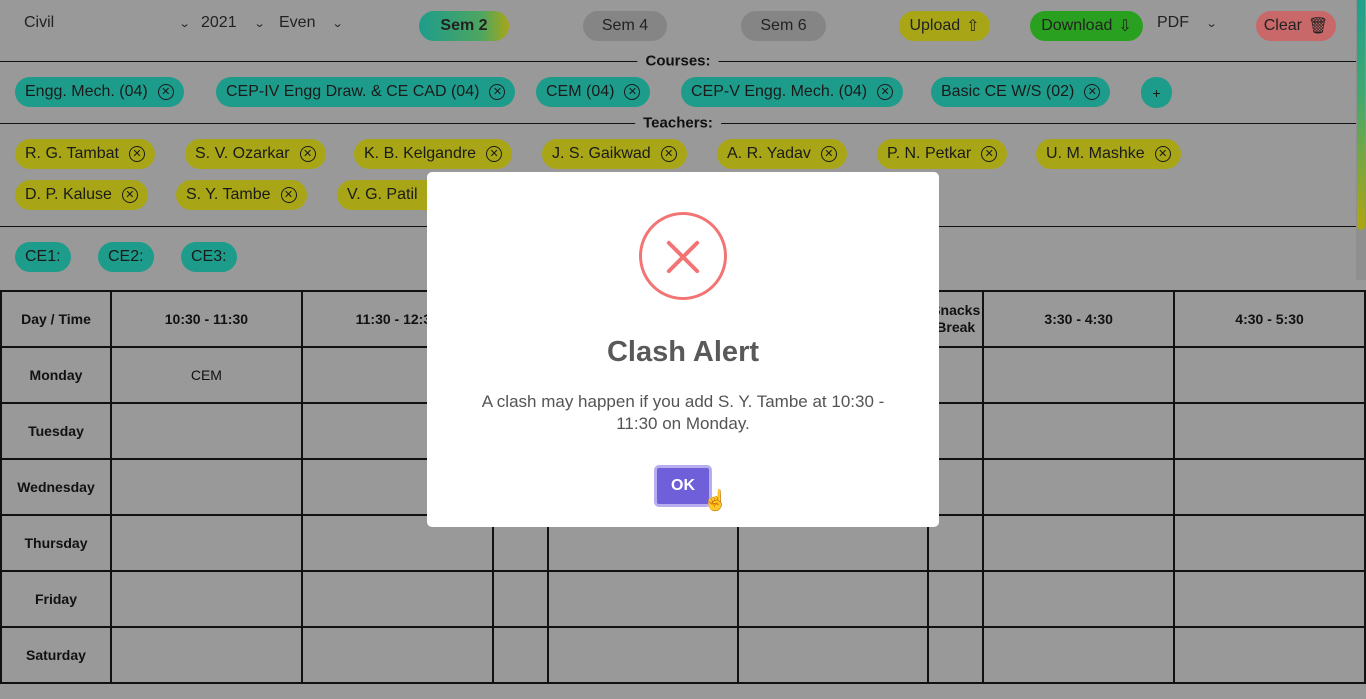 The width and height of the screenshot is (1366, 699). What do you see at coordinates (683, 256) in the screenshot?
I see `error-x-icon` at bounding box center [683, 256].